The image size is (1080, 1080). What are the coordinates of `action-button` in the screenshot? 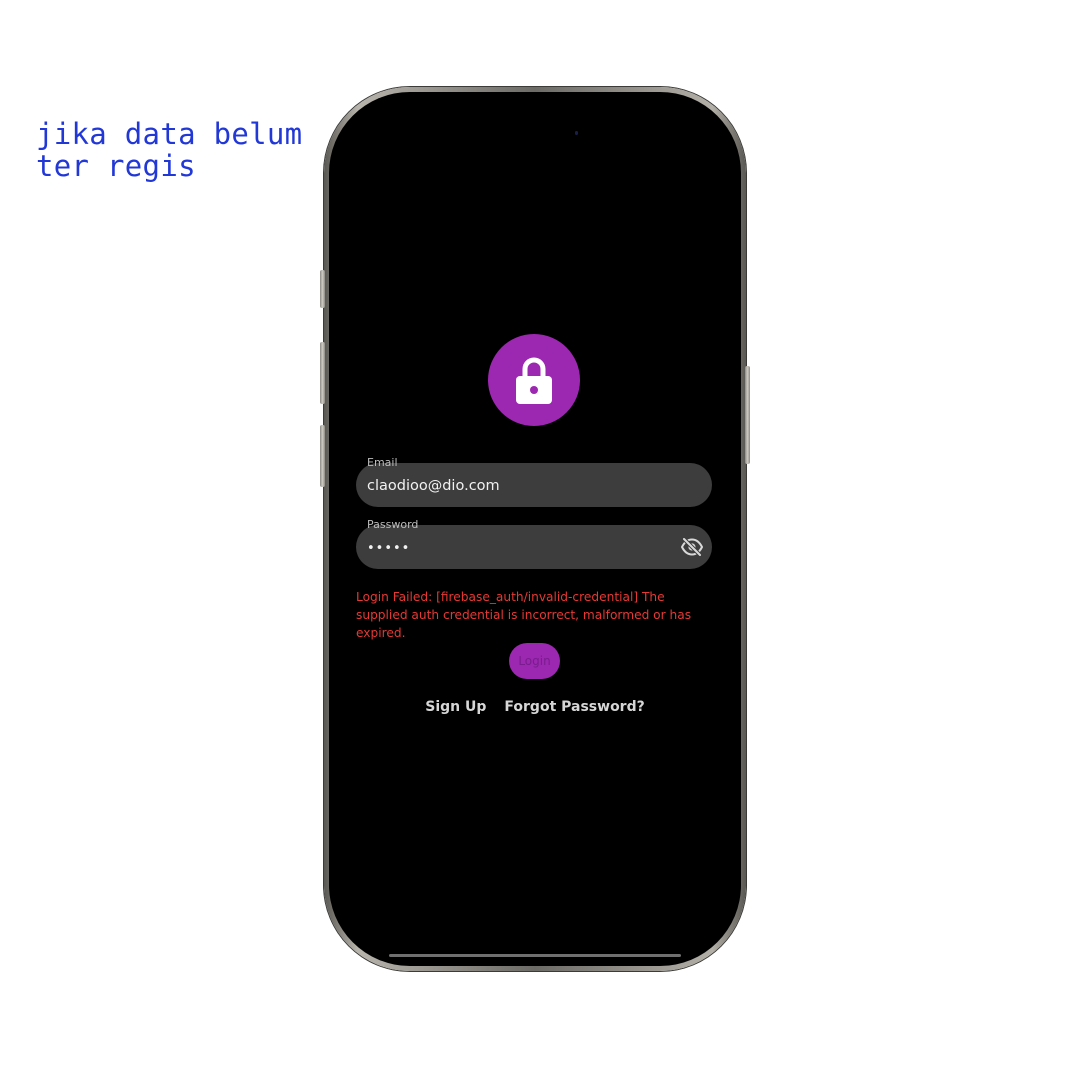 It's located at (322, 289).